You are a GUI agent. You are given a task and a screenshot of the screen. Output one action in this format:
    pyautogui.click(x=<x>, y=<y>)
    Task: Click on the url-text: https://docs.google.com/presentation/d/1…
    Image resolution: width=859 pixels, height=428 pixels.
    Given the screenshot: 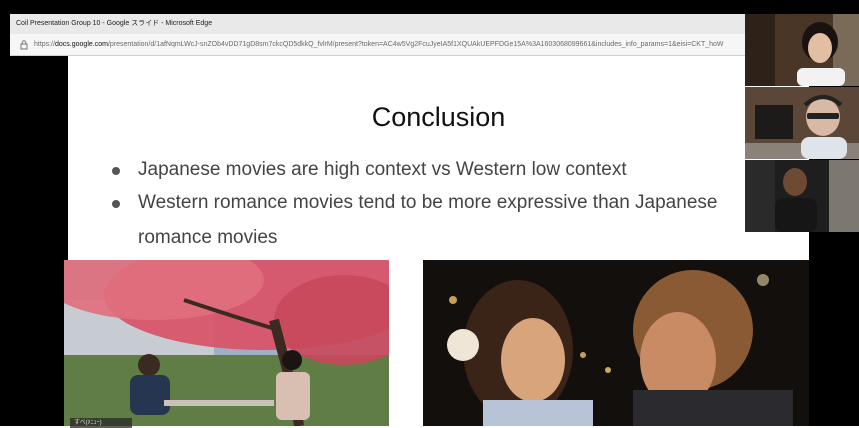 What is the action you would take?
    pyautogui.click(x=379, y=44)
    